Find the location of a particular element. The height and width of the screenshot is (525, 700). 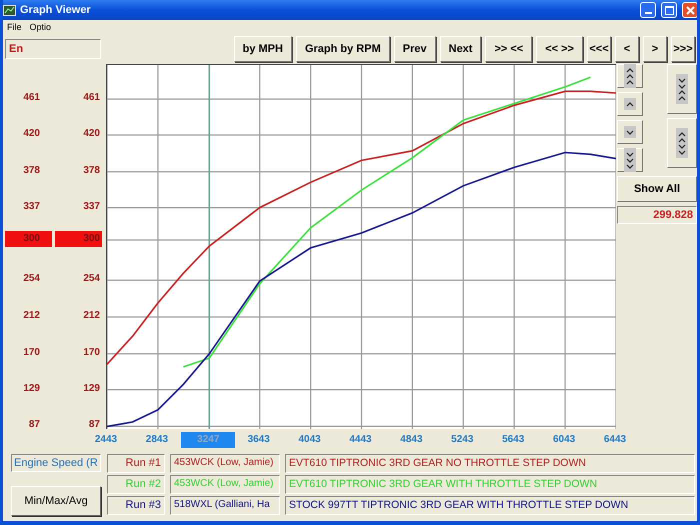

graph-app-icon is located at coordinates (9, 10).